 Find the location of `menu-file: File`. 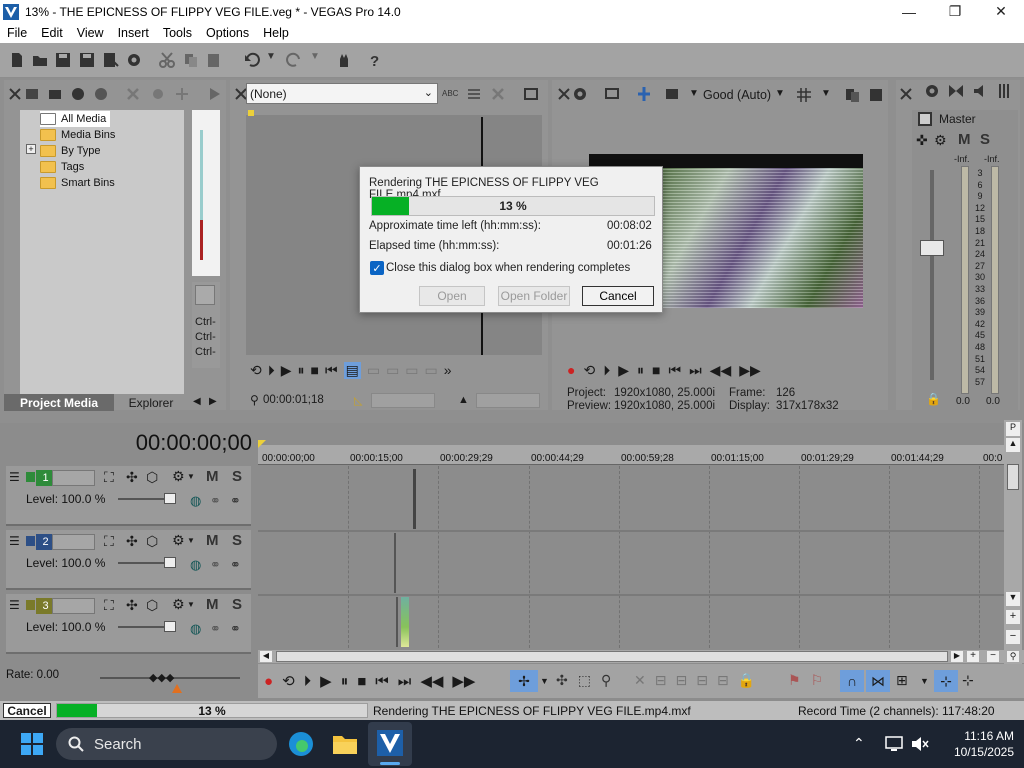

menu-file: File is located at coordinates (17, 33).